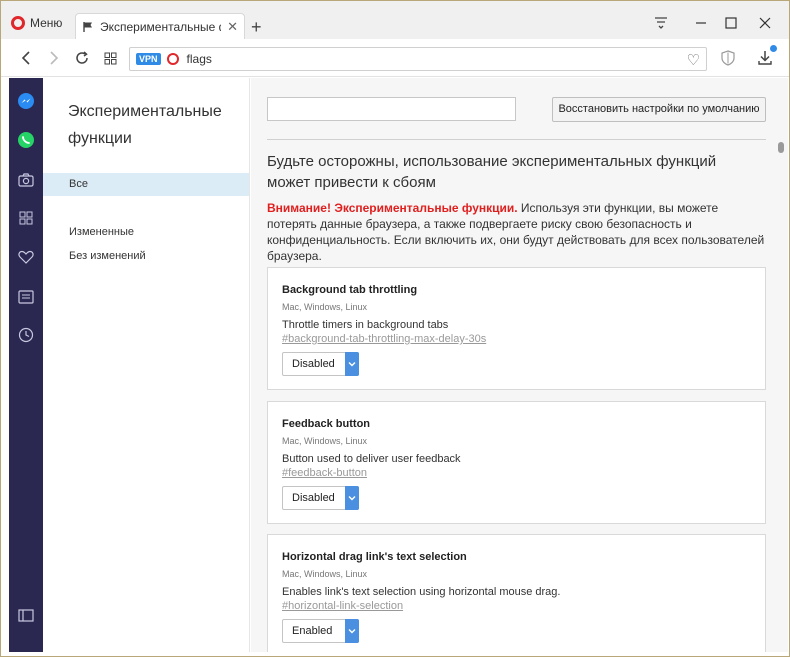 The width and height of the screenshot is (790, 657). Describe the element at coordinates (661, 23) in the screenshot. I see `tab-menu-icon` at that location.